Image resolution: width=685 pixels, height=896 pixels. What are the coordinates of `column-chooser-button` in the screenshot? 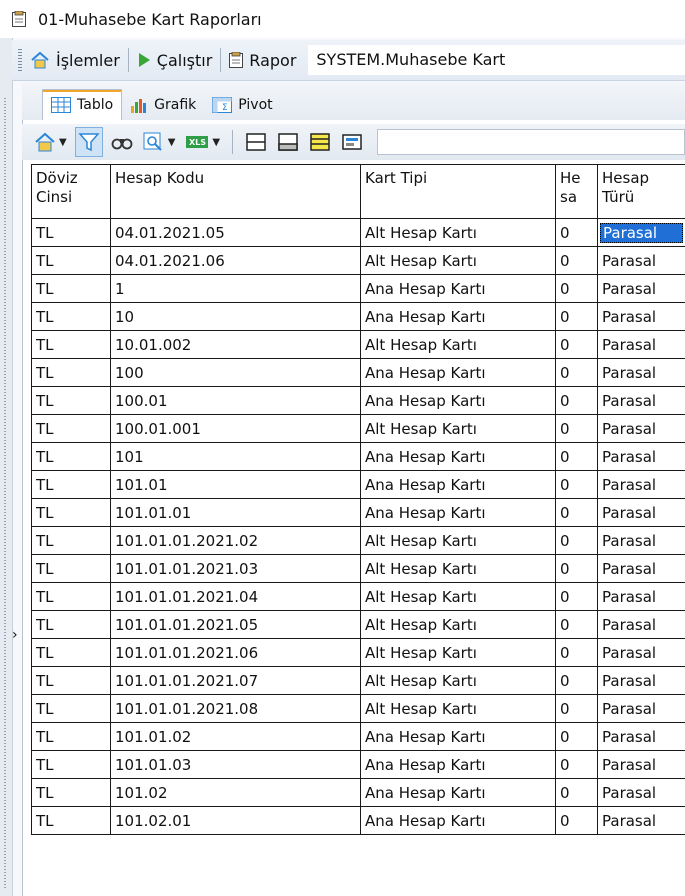 It's located at (352, 142).